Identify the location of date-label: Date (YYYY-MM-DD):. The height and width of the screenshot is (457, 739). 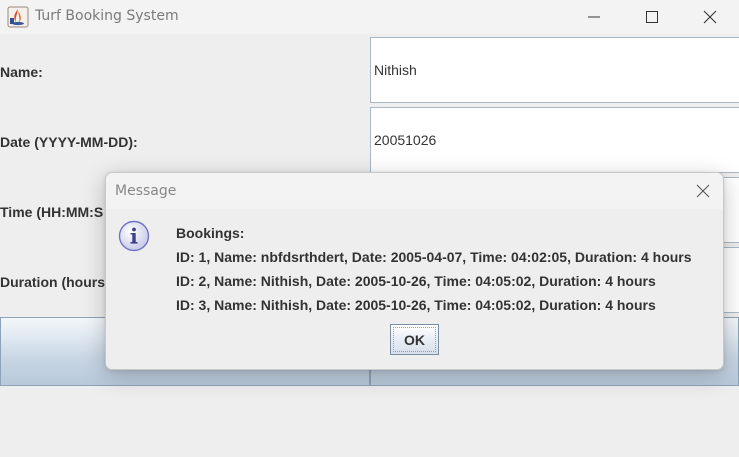
(69, 142).